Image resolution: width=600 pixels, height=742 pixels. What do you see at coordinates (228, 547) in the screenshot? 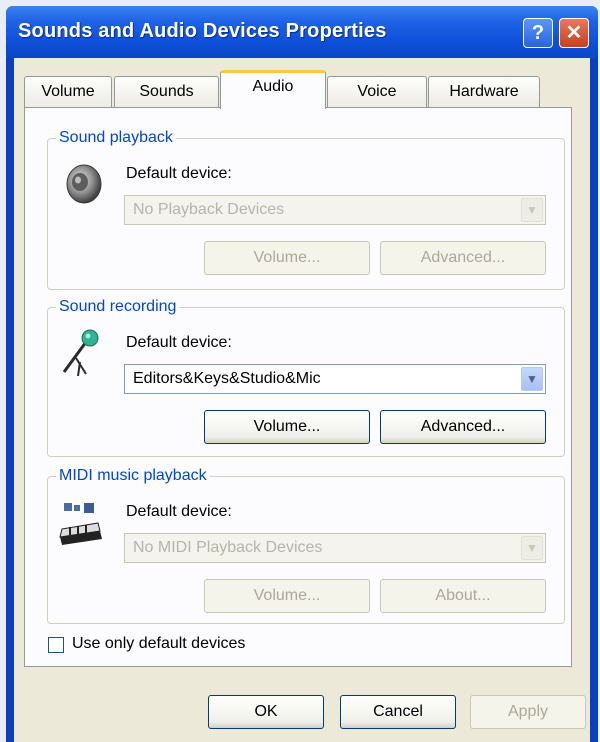
I see `midi-device-value: No MIDI Playback Devices` at bounding box center [228, 547].